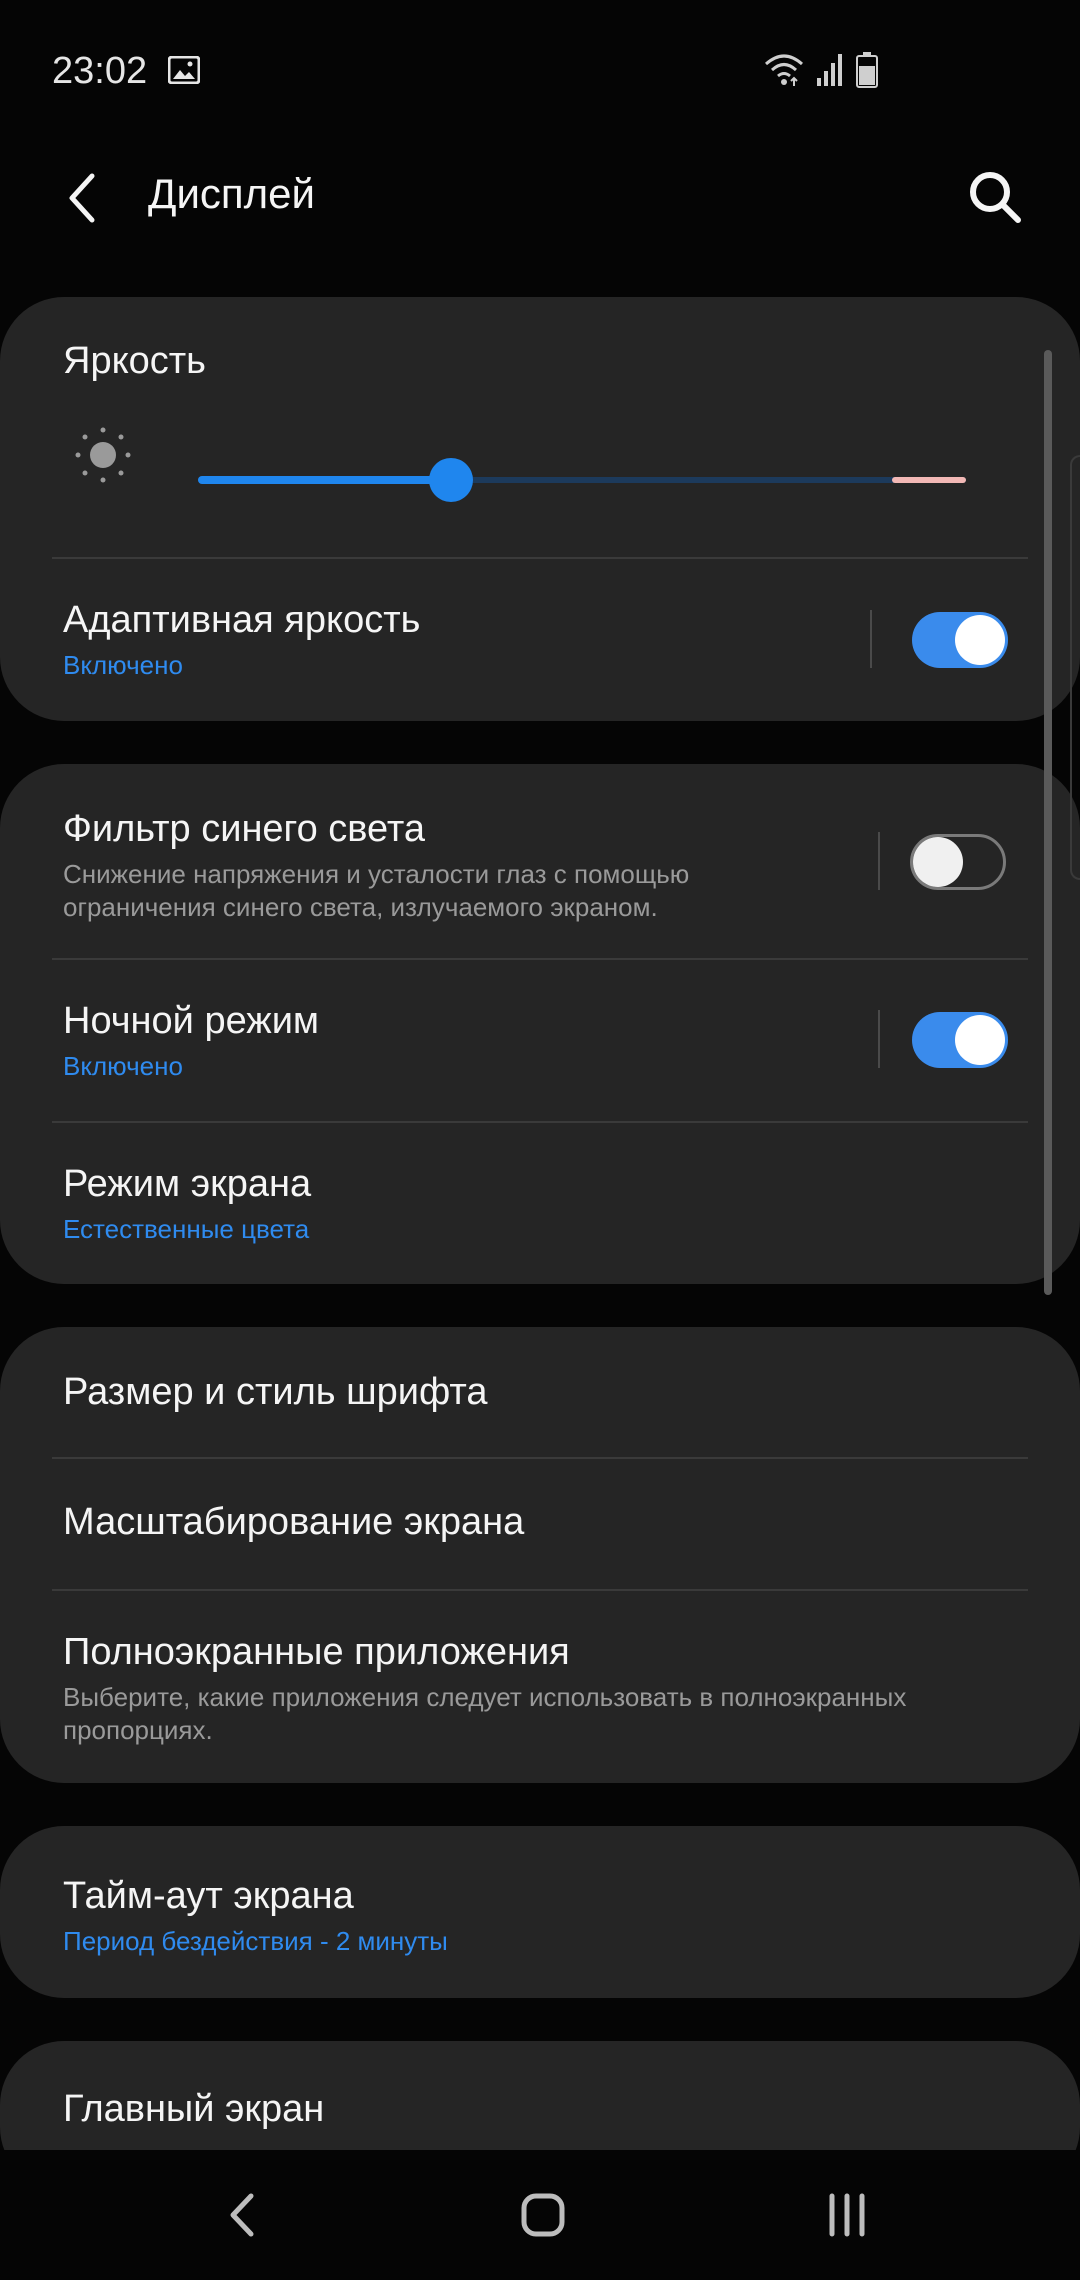 This screenshot has width=1080, height=2280. What do you see at coordinates (294, 1522) in the screenshot?
I see `screen-zoom-title: Масштабирование экрана` at bounding box center [294, 1522].